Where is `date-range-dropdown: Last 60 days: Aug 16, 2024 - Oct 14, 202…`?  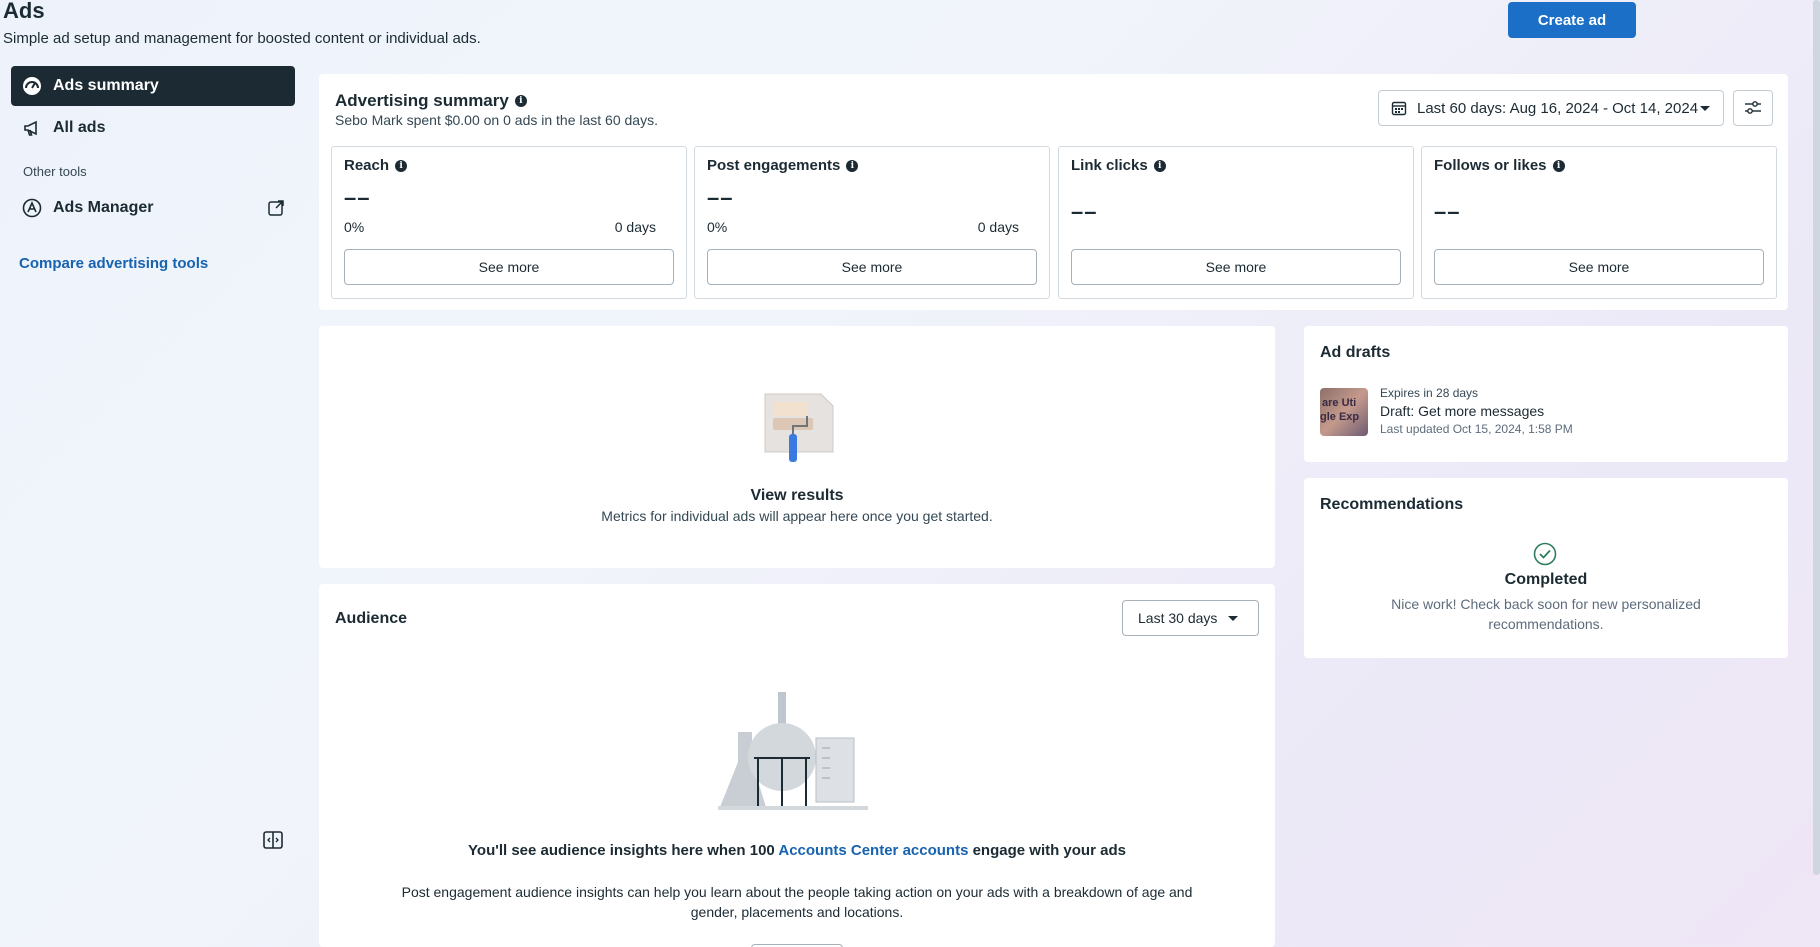 date-range-dropdown: Last 60 days: Aug 16, 2024 - Oct 14, 202… is located at coordinates (1551, 108).